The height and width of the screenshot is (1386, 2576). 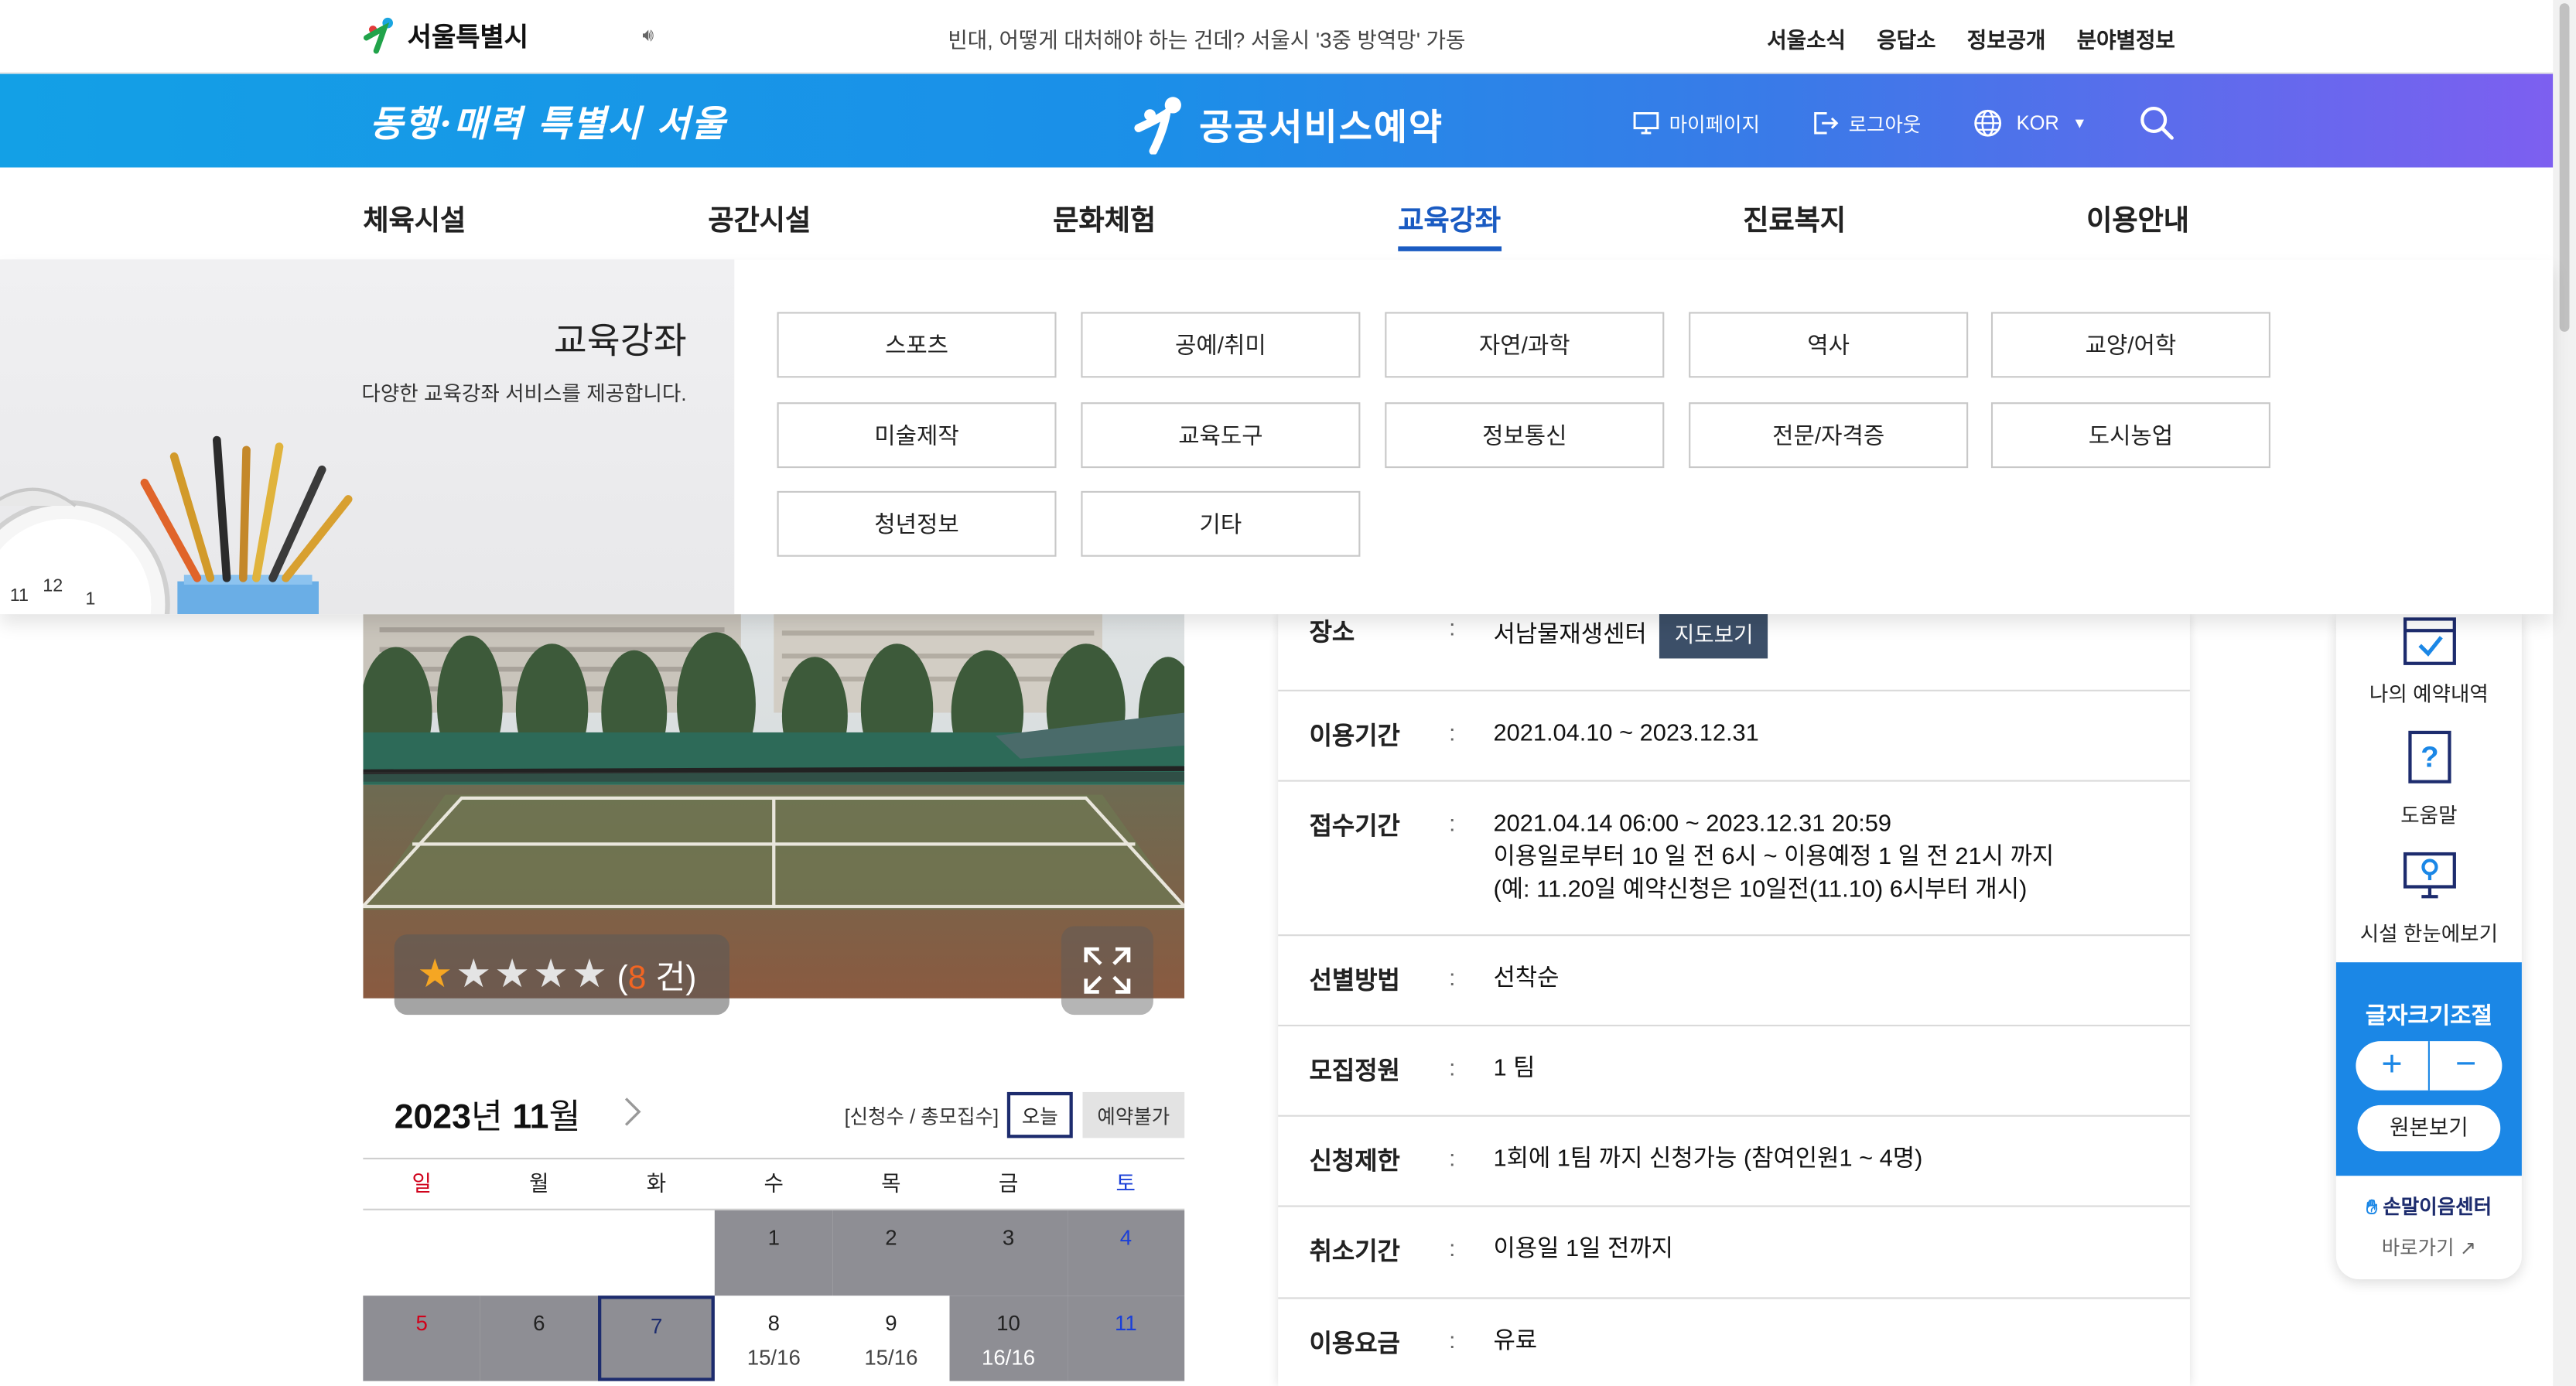 What do you see at coordinates (435, 974) in the screenshot?
I see `star-filled-icon: ★` at bounding box center [435, 974].